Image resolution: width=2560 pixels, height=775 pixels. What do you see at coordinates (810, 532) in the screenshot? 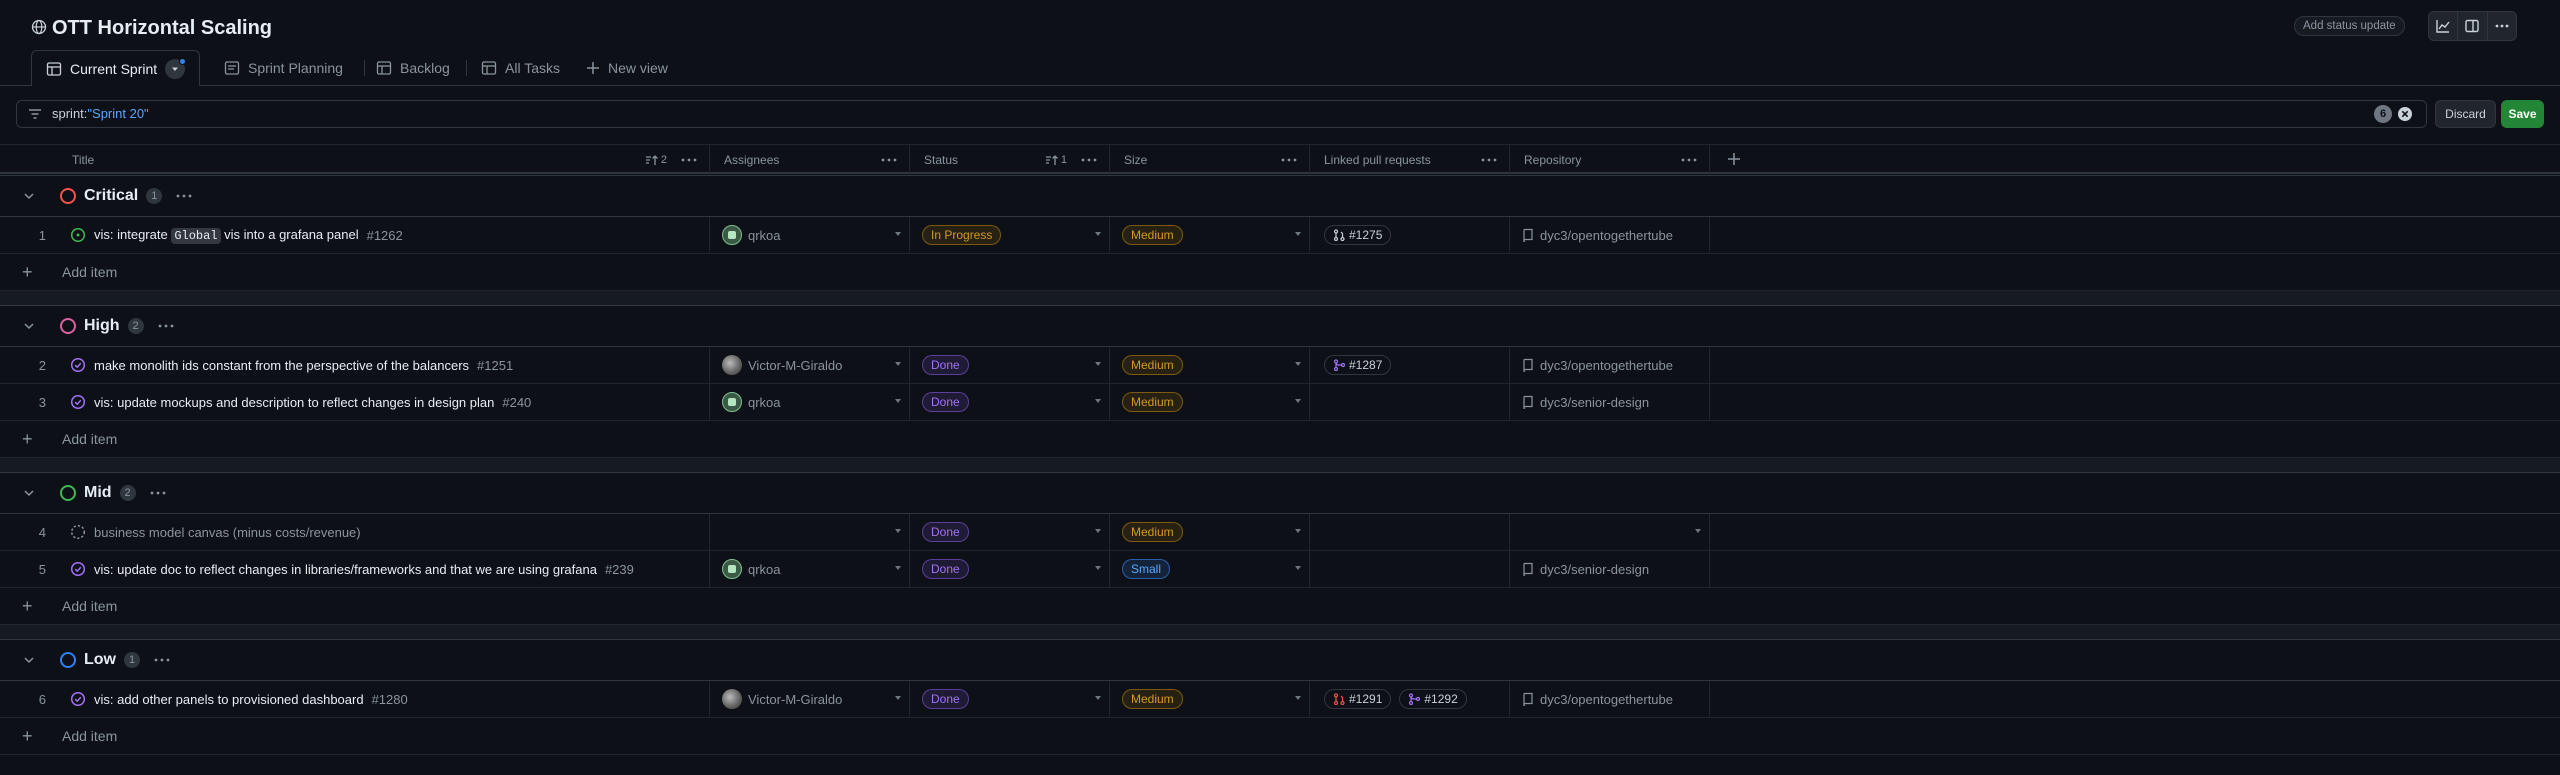
I see `assignees-cell` at bounding box center [810, 532].